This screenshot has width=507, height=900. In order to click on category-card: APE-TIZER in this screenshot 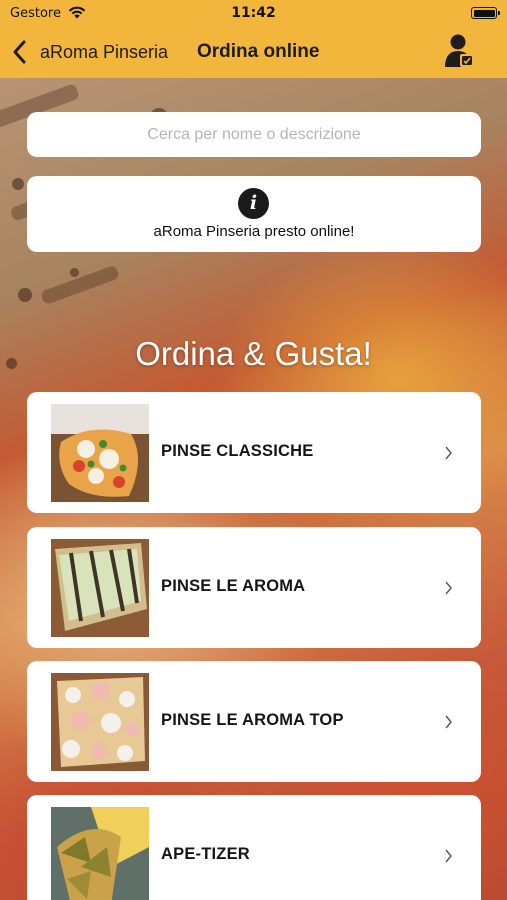, I will do `click(254, 847)`.